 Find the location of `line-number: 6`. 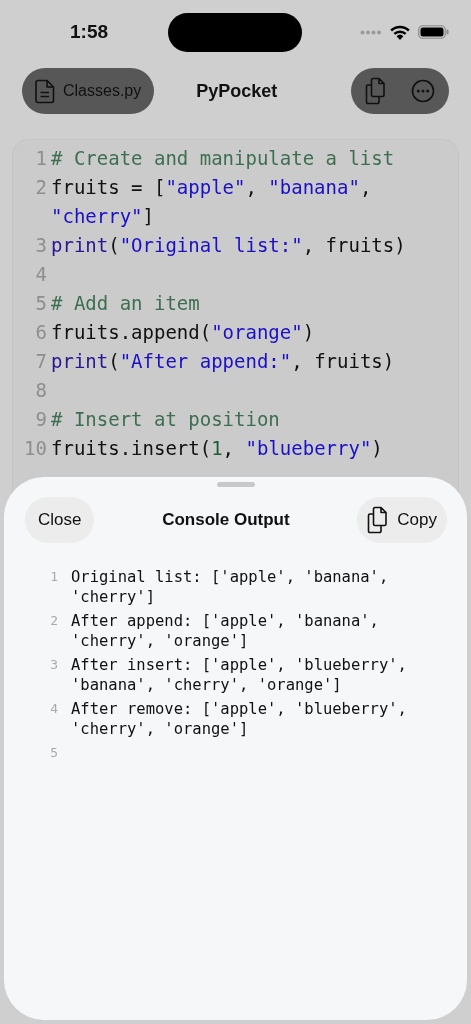

line-number: 6 is located at coordinates (41, 332).